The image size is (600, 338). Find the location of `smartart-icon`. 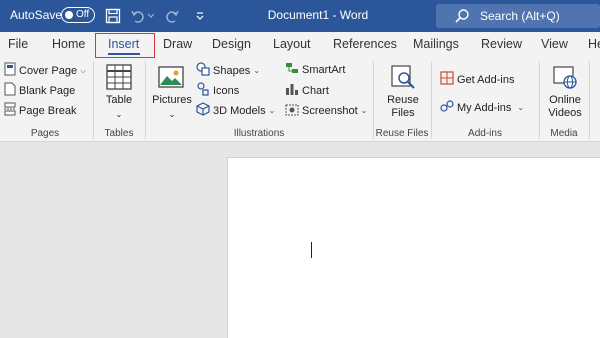

smartart-icon is located at coordinates (292, 69).